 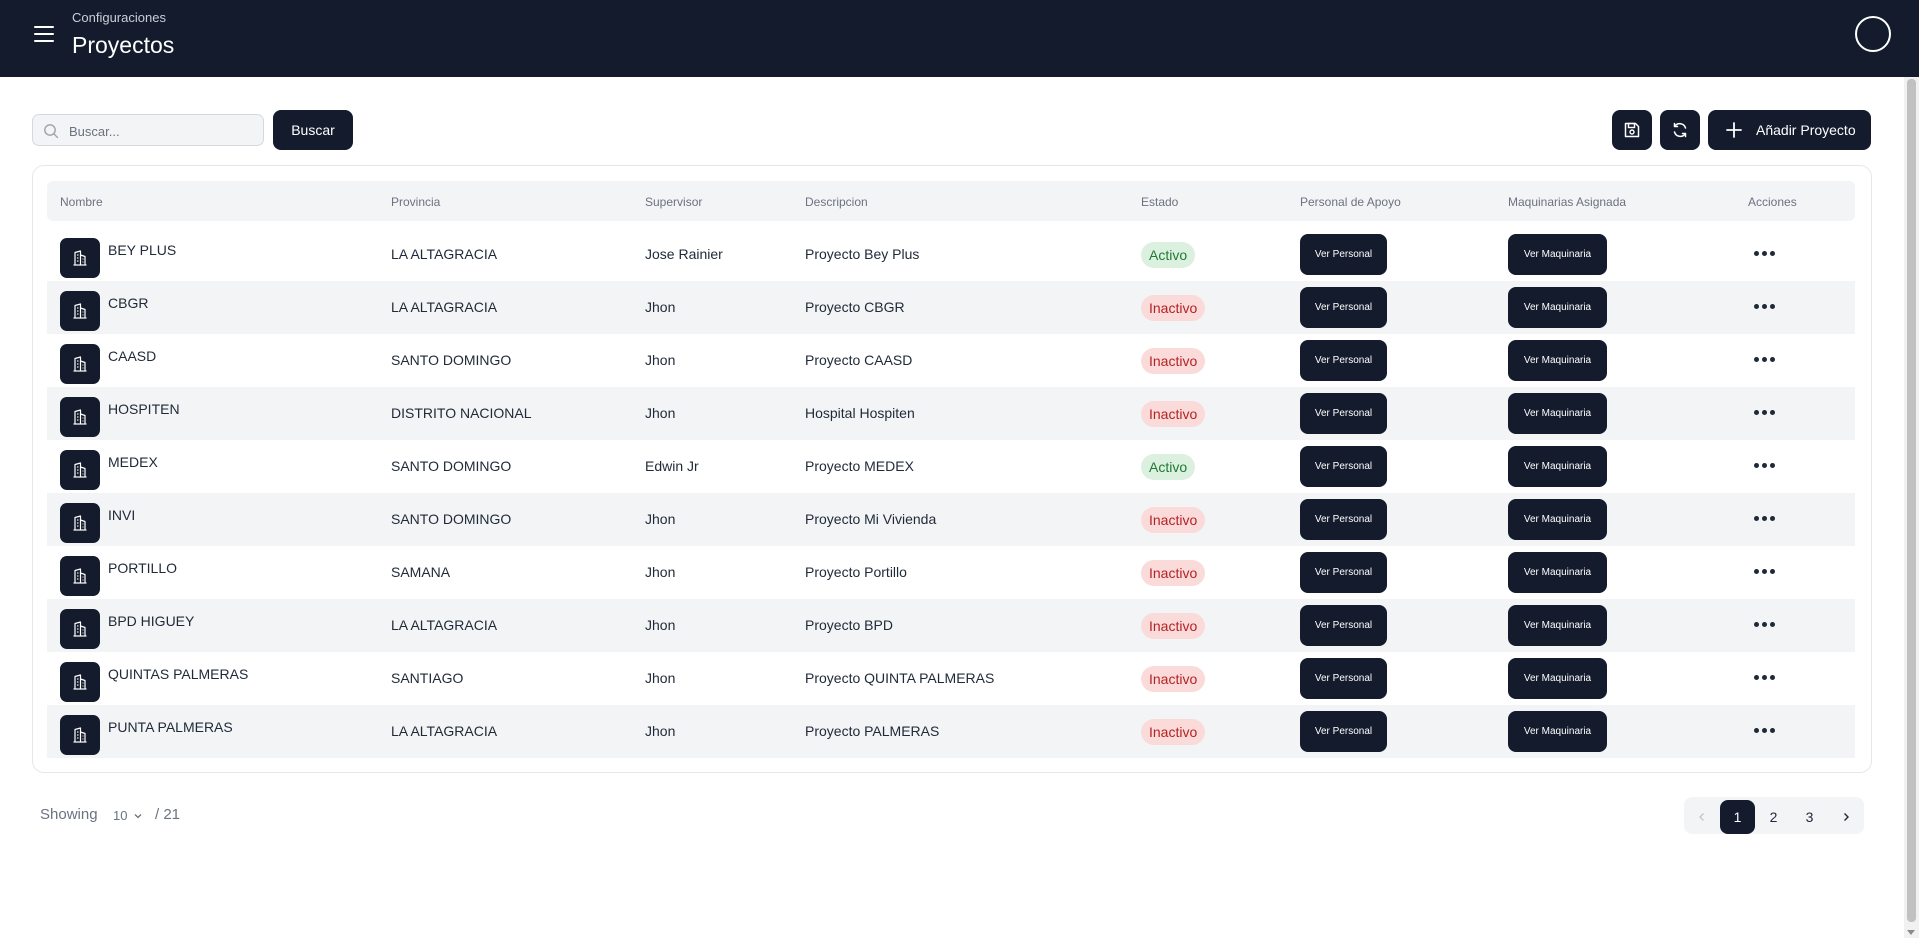 I want to click on project-name: PUNTA PALMERAS, so click(x=170, y=727).